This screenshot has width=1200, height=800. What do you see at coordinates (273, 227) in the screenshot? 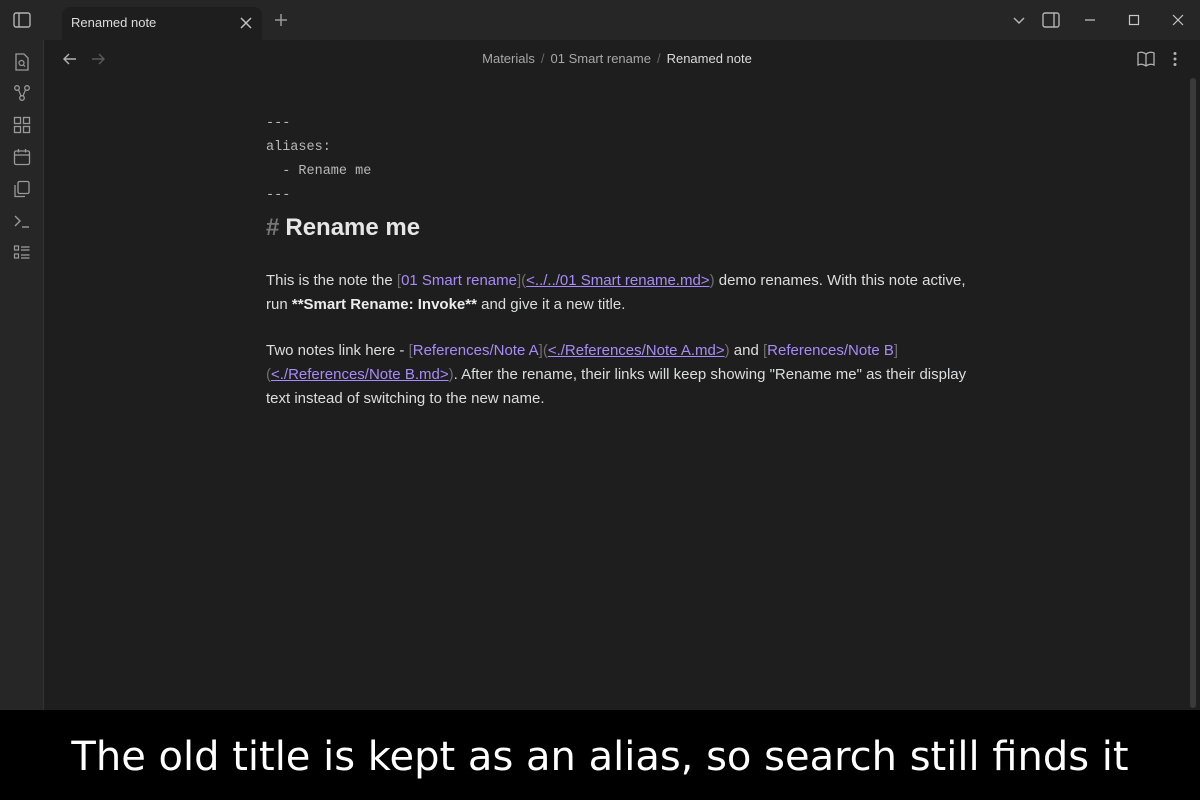
I see `heading-marker: #` at bounding box center [273, 227].